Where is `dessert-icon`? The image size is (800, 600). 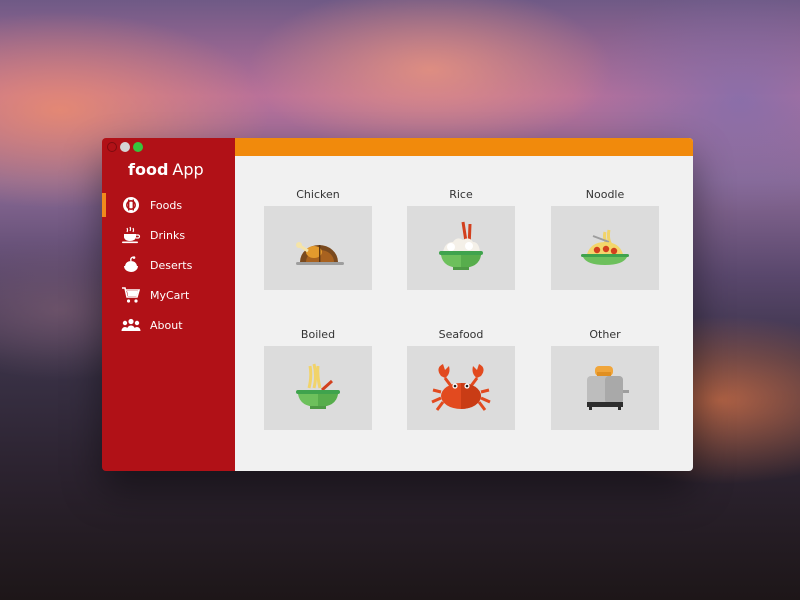 dessert-icon is located at coordinates (131, 265).